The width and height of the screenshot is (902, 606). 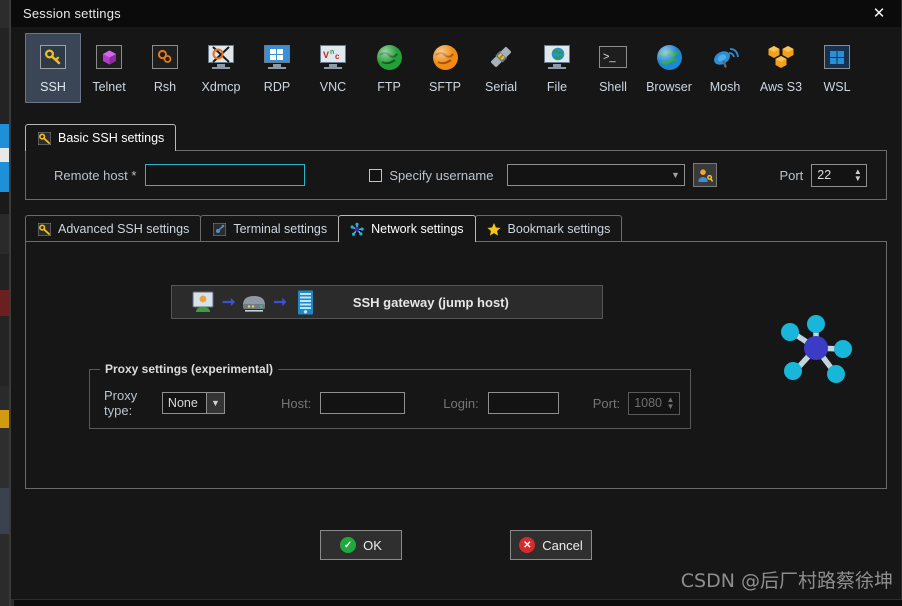 What do you see at coordinates (333, 57) in the screenshot?
I see `vnc-monitor-icon: Vnc` at bounding box center [333, 57].